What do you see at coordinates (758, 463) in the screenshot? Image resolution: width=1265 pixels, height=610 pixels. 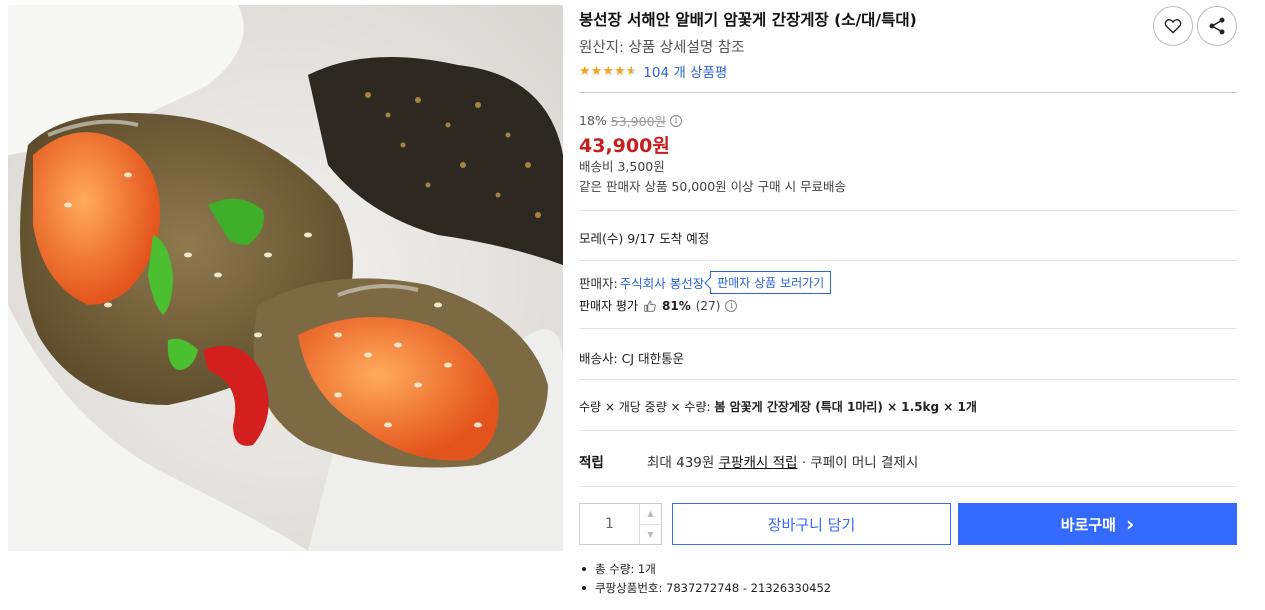 I see `coupang-cash-link: 쿠팡캐시 적립` at bounding box center [758, 463].